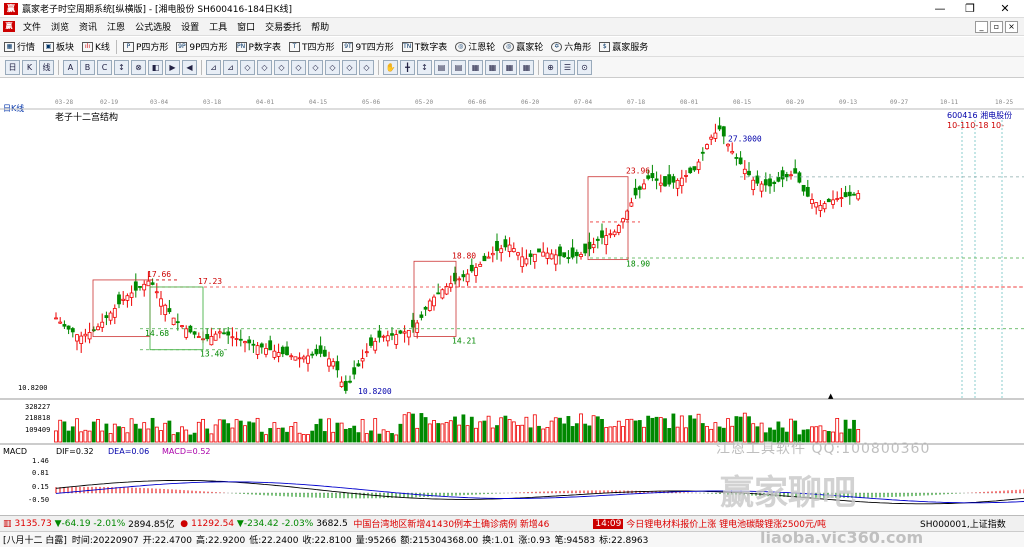 The width and height of the screenshot is (1024, 554). What do you see at coordinates (246, 26) in the screenshot?
I see `menu-window: 窗口` at bounding box center [246, 26].